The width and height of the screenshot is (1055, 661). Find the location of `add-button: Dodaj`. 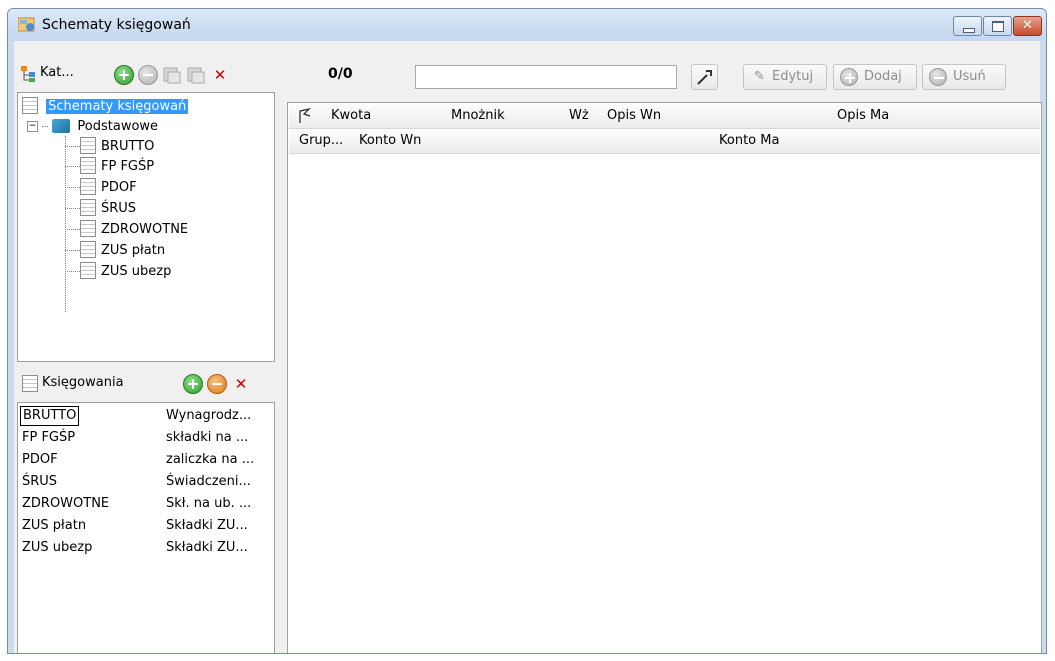

add-button: Dodaj is located at coordinates (875, 77).